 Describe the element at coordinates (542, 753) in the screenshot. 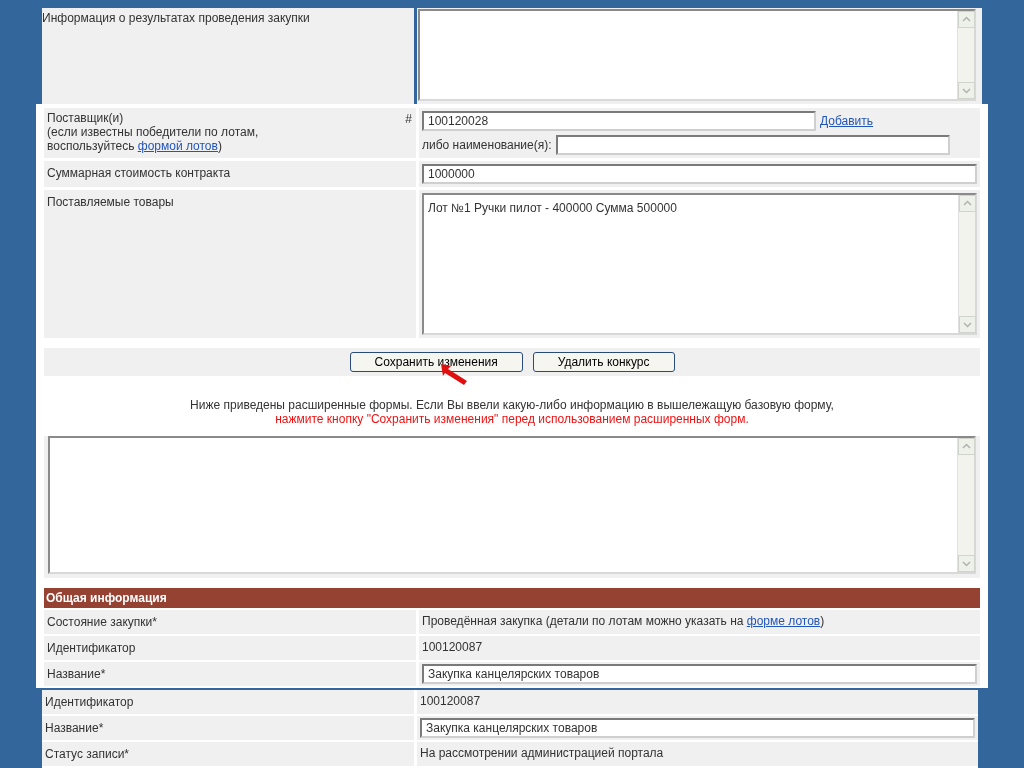

I see `field-value: На рассмотрении администрацией портала` at that location.